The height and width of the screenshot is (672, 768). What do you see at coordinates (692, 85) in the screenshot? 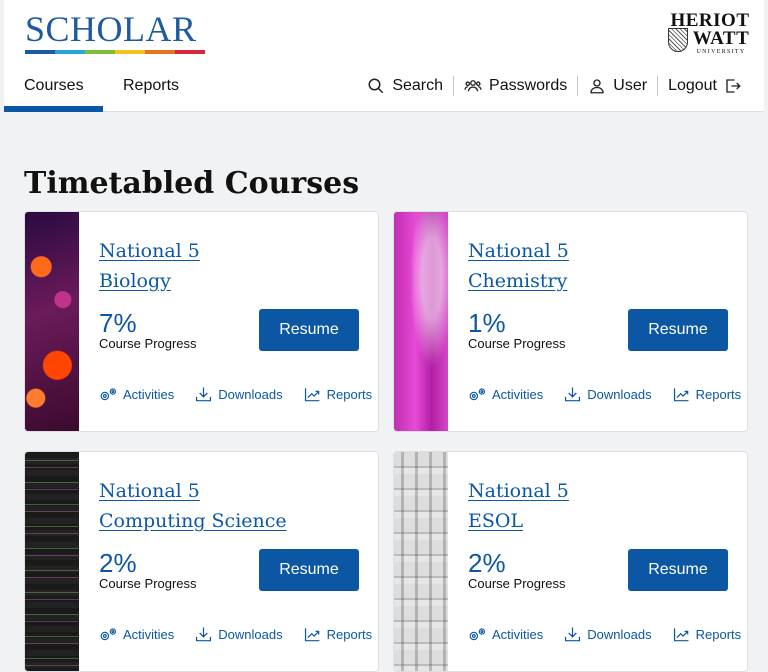
I see `logout-label: Logout` at bounding box center [692, 85].